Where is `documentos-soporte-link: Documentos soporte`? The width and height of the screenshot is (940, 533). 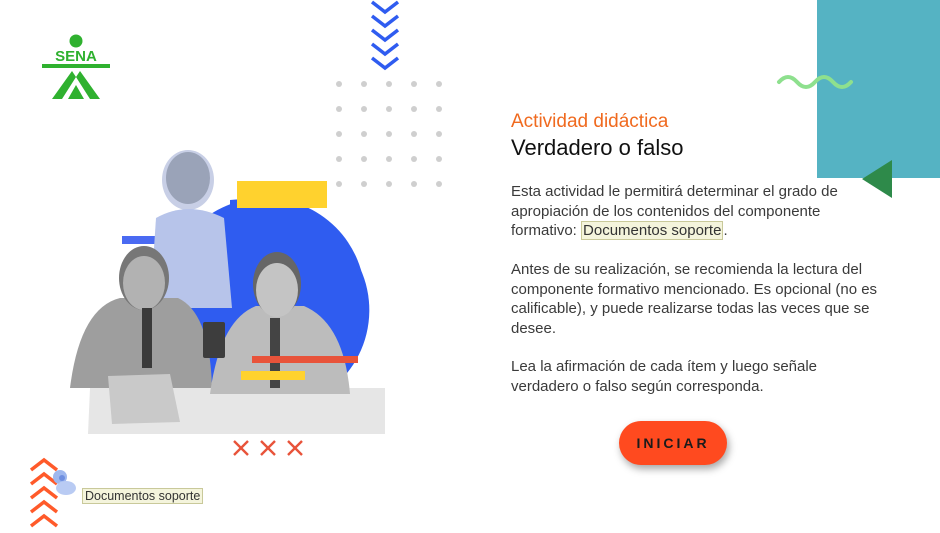 documentos-soporte-link: Documentos soporte is located at coordinates (143, 496).